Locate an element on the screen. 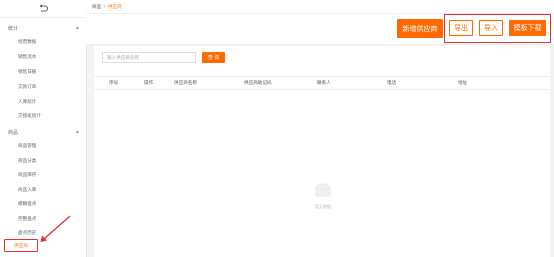 Image resolution: width=554 pixels, height=257 pixels. column-header-supplier-code: 供应商助记码 is located at coordinates (258, 82).